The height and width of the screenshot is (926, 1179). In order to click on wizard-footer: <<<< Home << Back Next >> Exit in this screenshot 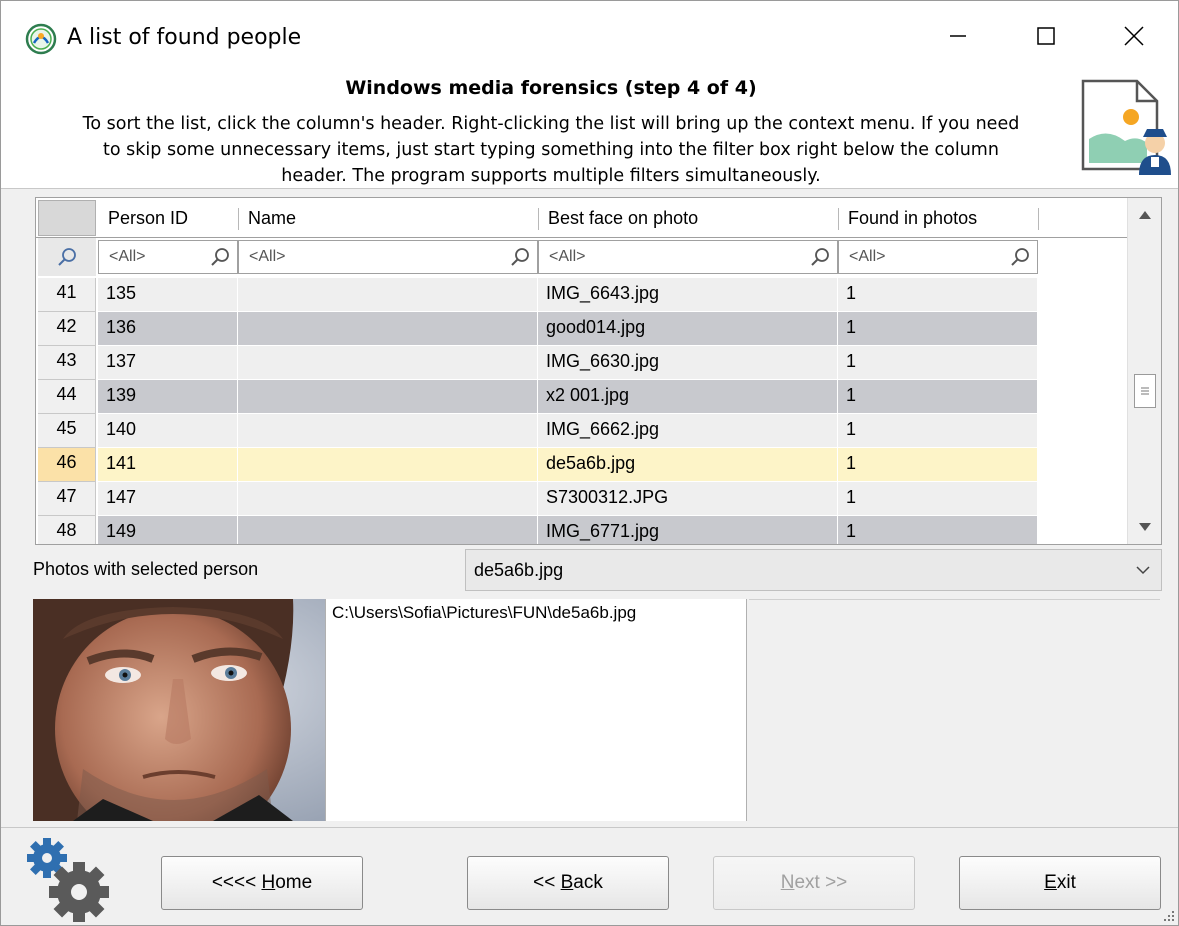, I will do `click(589, 876)`.